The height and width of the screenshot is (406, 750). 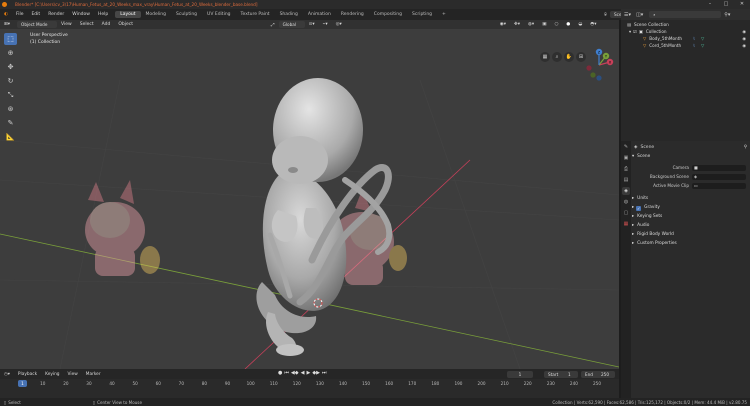 I want to click on start-frame-field: 1, so click(x=571, y=374).